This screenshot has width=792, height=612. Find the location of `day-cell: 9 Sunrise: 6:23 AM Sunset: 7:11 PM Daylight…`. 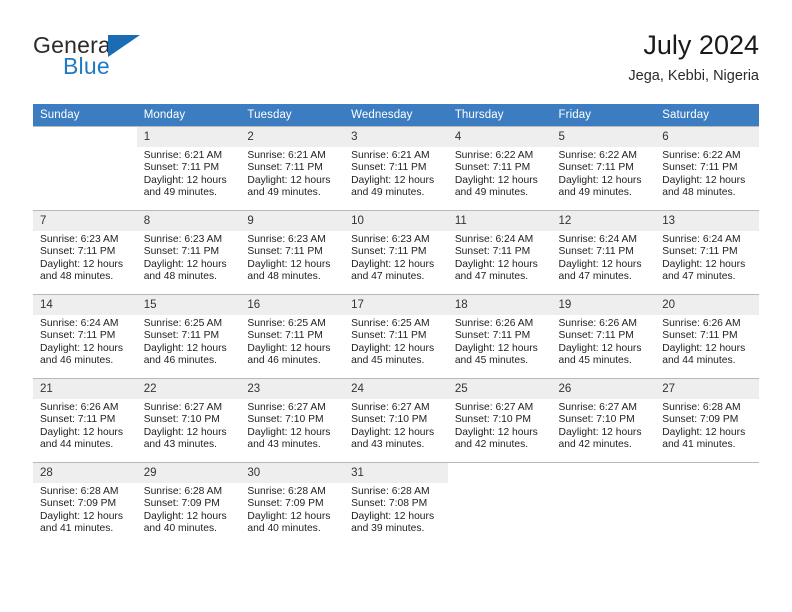

day-cell: 9 Sunrise: 6:23 AM Sunset: 7:11 PM Daylight… is located at coordinates (292, 252).